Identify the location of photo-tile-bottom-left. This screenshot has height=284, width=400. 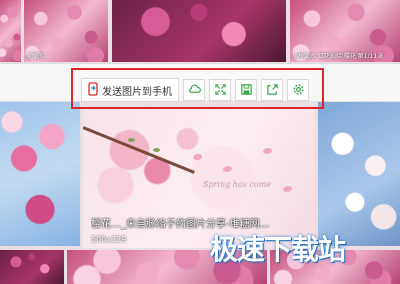
(32, 267).